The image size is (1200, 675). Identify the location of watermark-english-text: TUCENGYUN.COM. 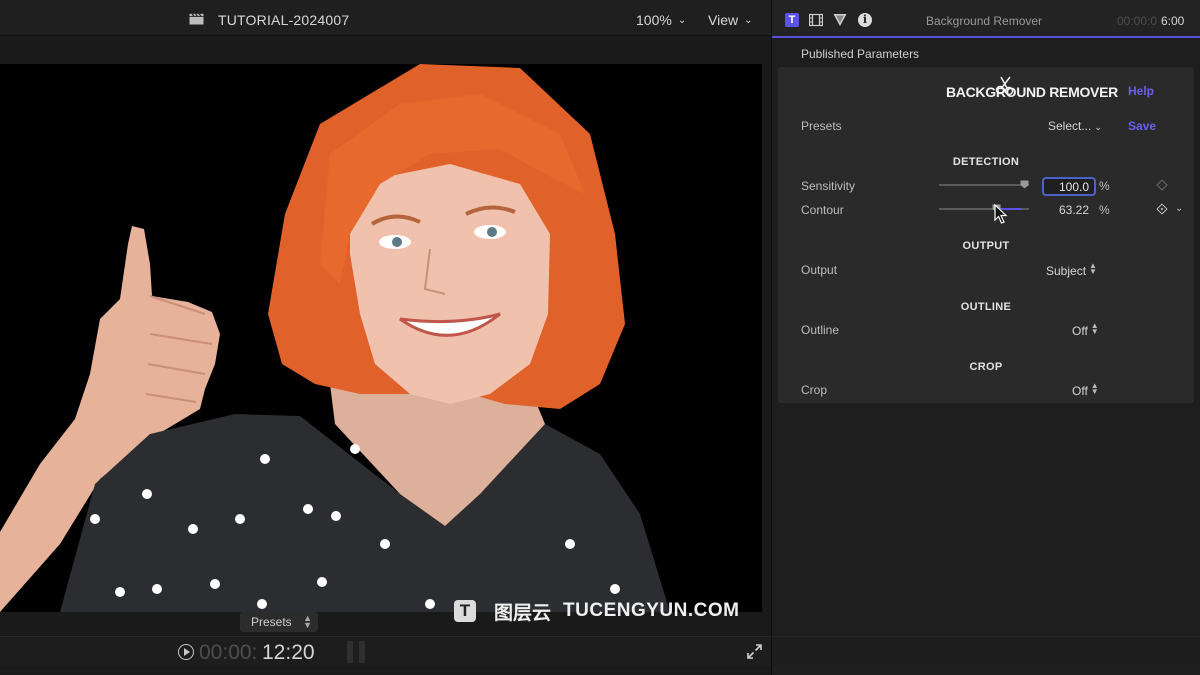
(651, 610).